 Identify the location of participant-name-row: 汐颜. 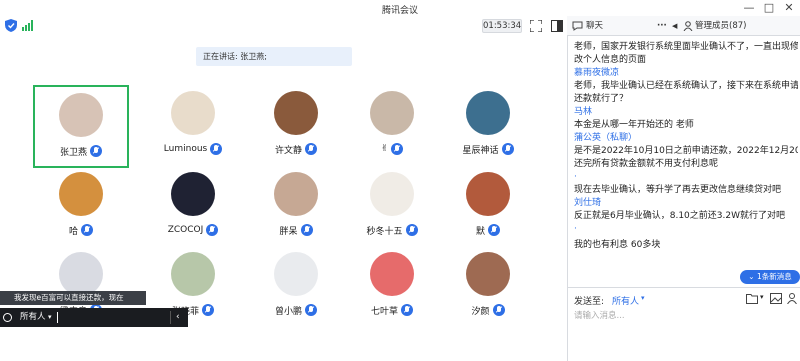
(488, 310).